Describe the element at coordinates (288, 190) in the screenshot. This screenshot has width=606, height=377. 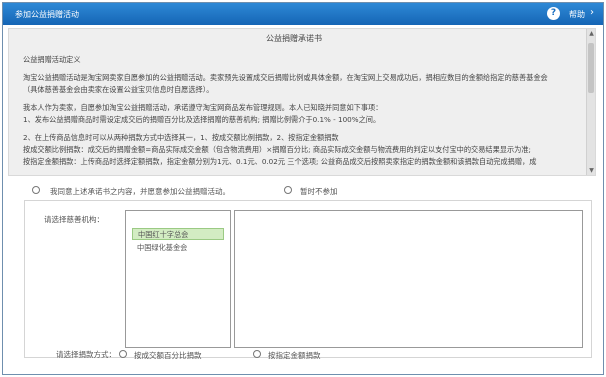
I see `decline-radio` at that location.